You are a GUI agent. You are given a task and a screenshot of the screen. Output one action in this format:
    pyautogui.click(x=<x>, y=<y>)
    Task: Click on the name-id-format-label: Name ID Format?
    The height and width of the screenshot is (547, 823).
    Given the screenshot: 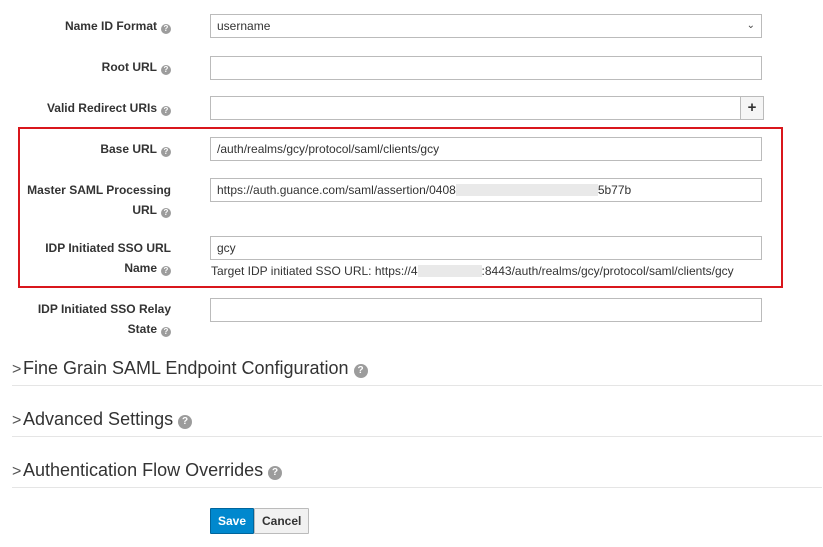 What is the action you would take?
    pyautogui.click(x=118, y=26)
    